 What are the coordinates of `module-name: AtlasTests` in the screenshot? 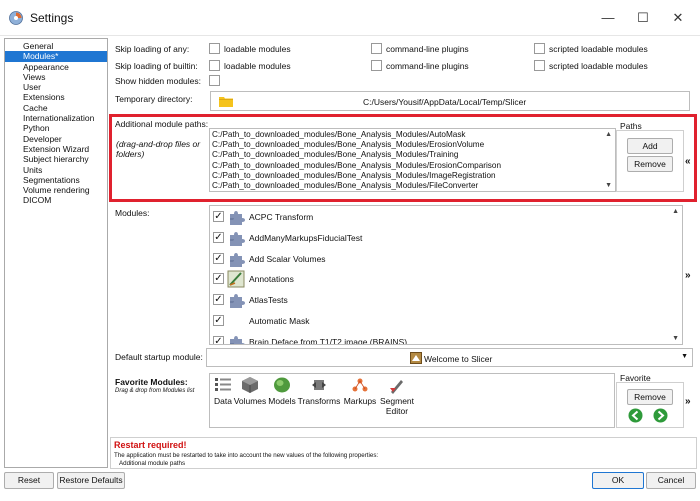 It's located at (268, 300).